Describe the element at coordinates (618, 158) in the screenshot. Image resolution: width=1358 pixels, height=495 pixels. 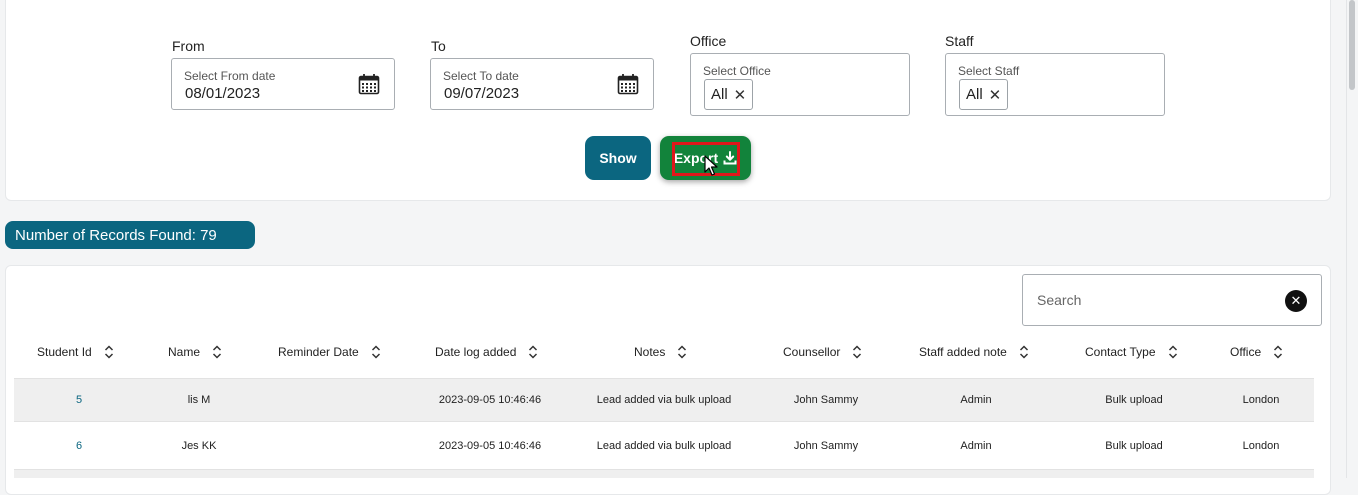
I see `show-button: Show` at that location.